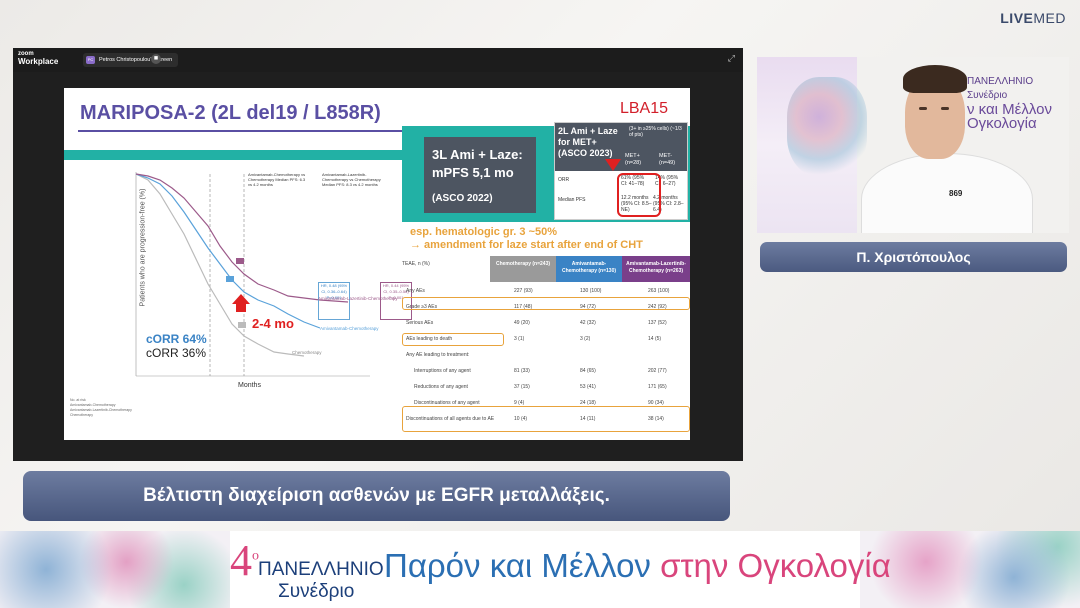 The width and height of the screenshot is (1080, 608). I want to click on median-marker-c, so click(242, 325).